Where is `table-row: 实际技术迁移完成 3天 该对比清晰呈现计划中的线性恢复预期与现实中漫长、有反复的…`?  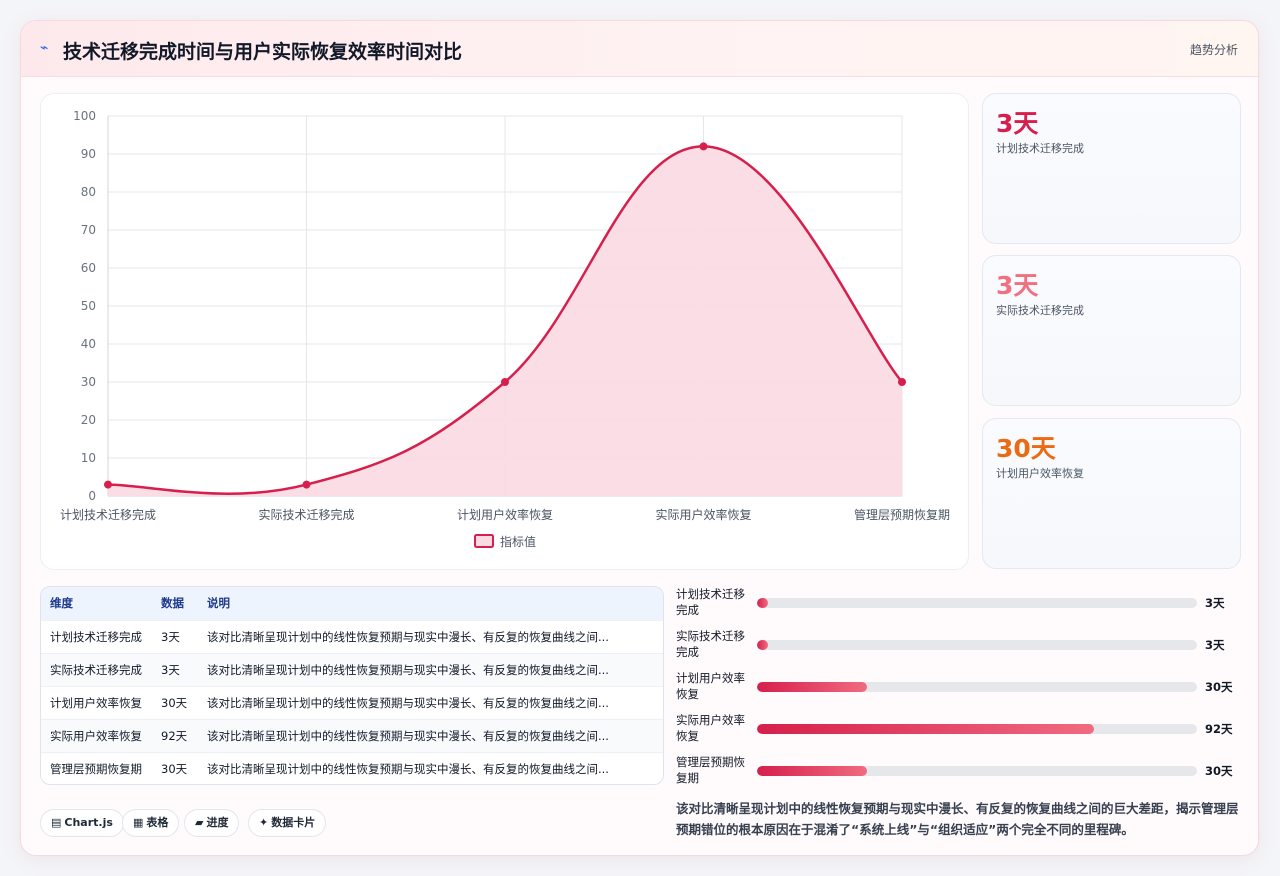 table-row: 实际技术迁移完成 3天 该对比清晰呈现计划中的线性恢复预期与现实中漫长、有反复的… is located at coordinates (352, 669).